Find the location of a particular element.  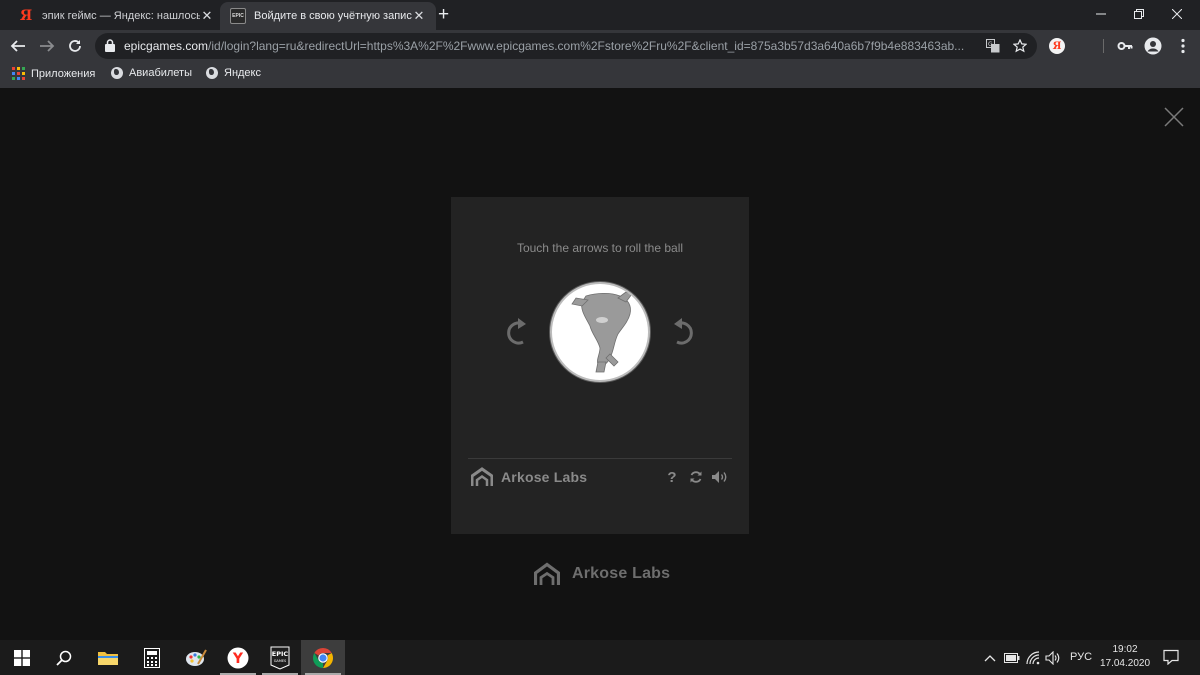

bookmark-apps: Приложения is located at coordinates (53, 73).